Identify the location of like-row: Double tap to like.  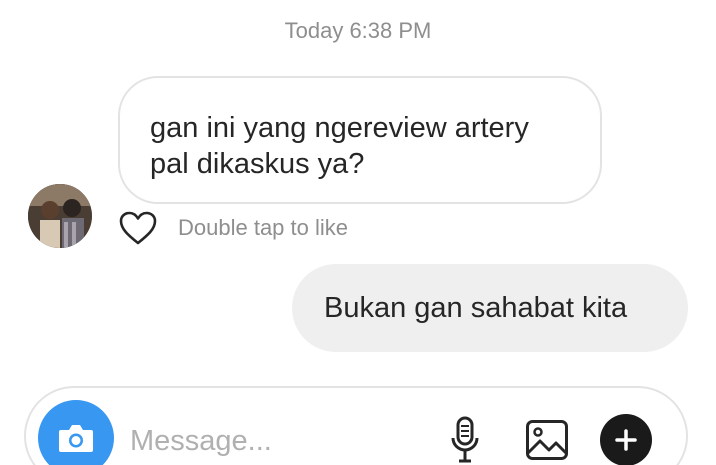
(233, 228).